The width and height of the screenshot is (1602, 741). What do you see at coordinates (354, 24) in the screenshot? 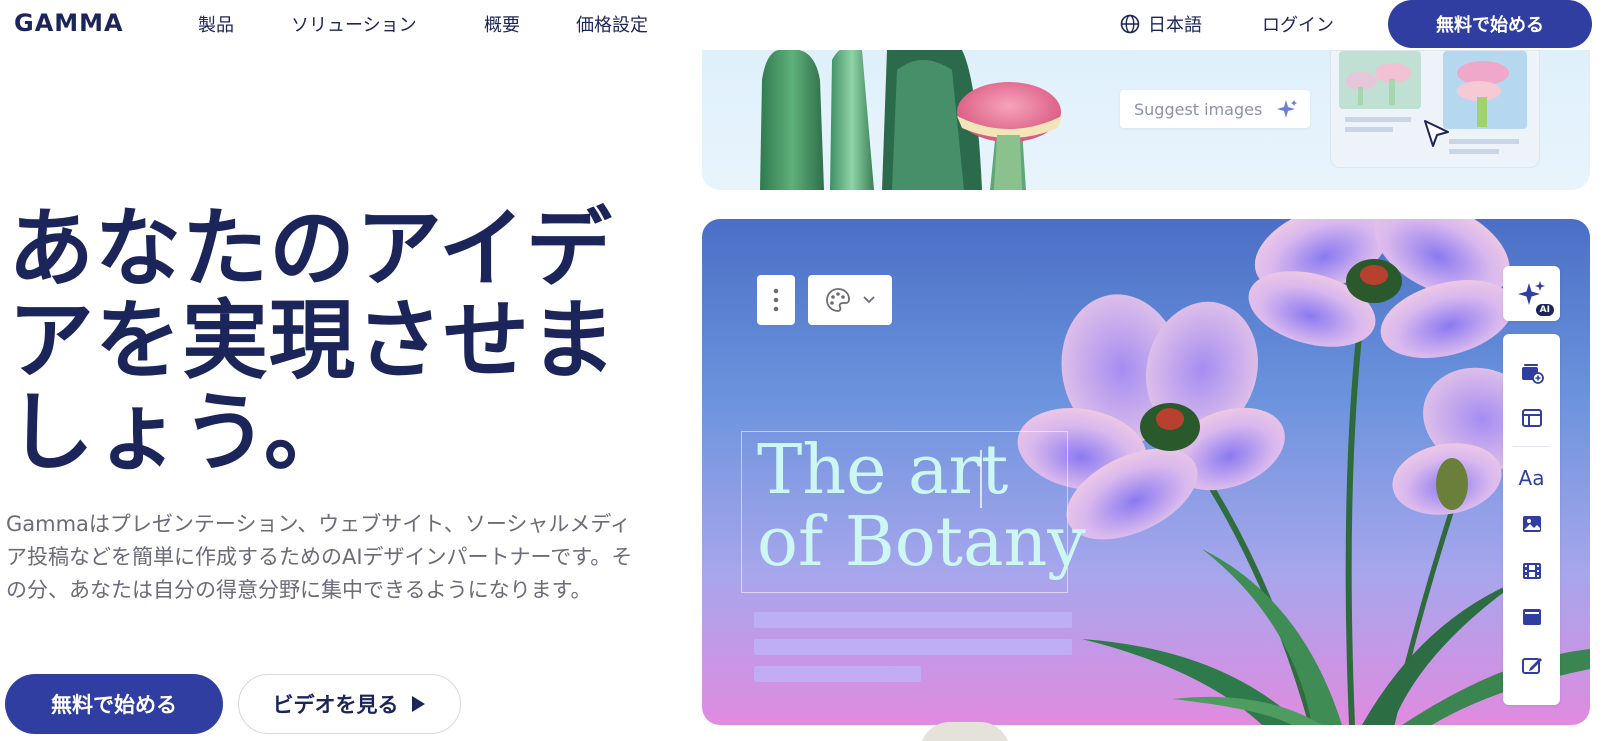
I see `nav-solutions: ソリューション` at bounding box center [354, 24].